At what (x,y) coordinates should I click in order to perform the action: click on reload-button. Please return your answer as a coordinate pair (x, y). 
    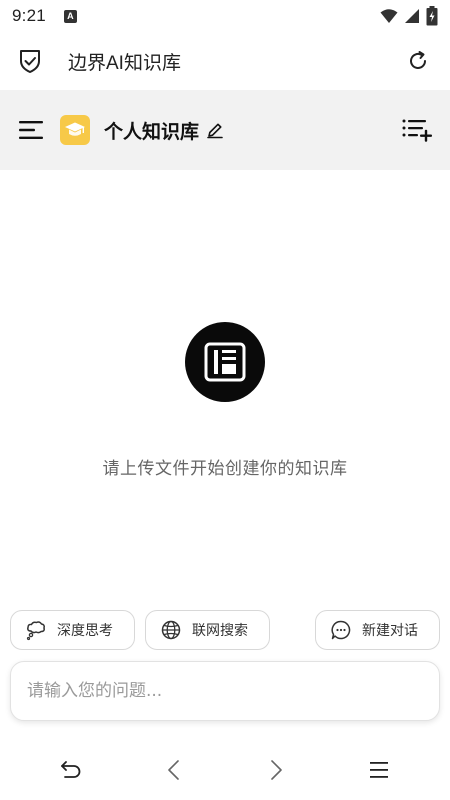
    Looking at the image, I should click on (418, 61).